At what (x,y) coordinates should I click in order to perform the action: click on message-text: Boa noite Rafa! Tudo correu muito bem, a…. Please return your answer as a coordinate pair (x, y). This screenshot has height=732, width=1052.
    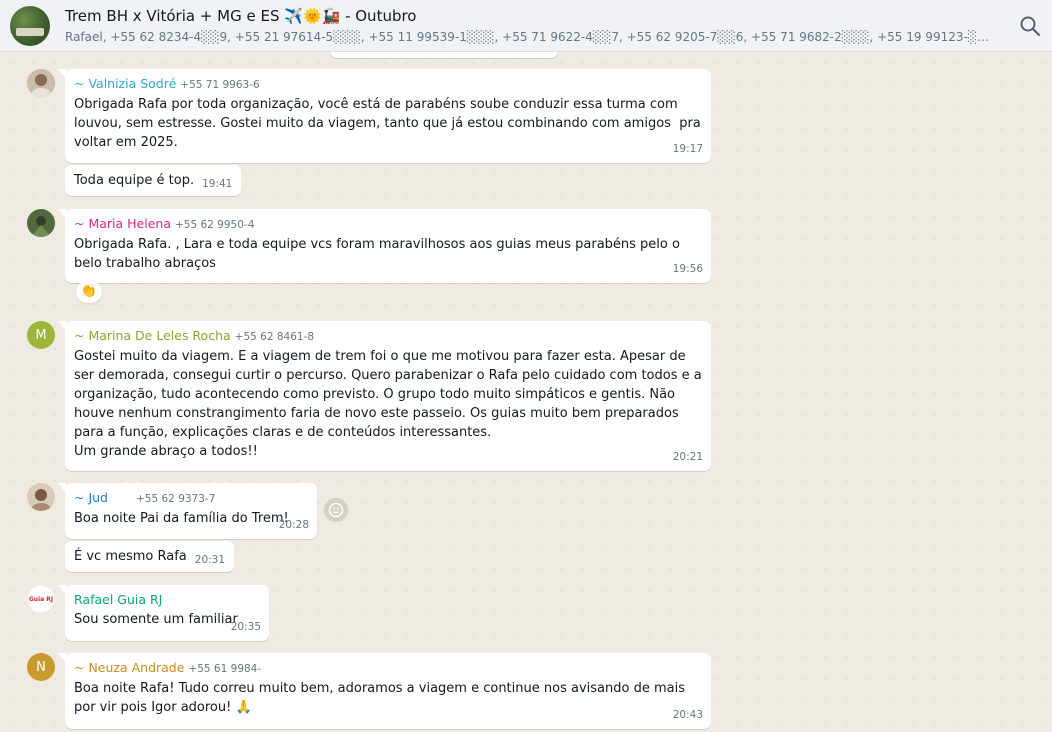
    Looking at the image, I should click on (382, 698).